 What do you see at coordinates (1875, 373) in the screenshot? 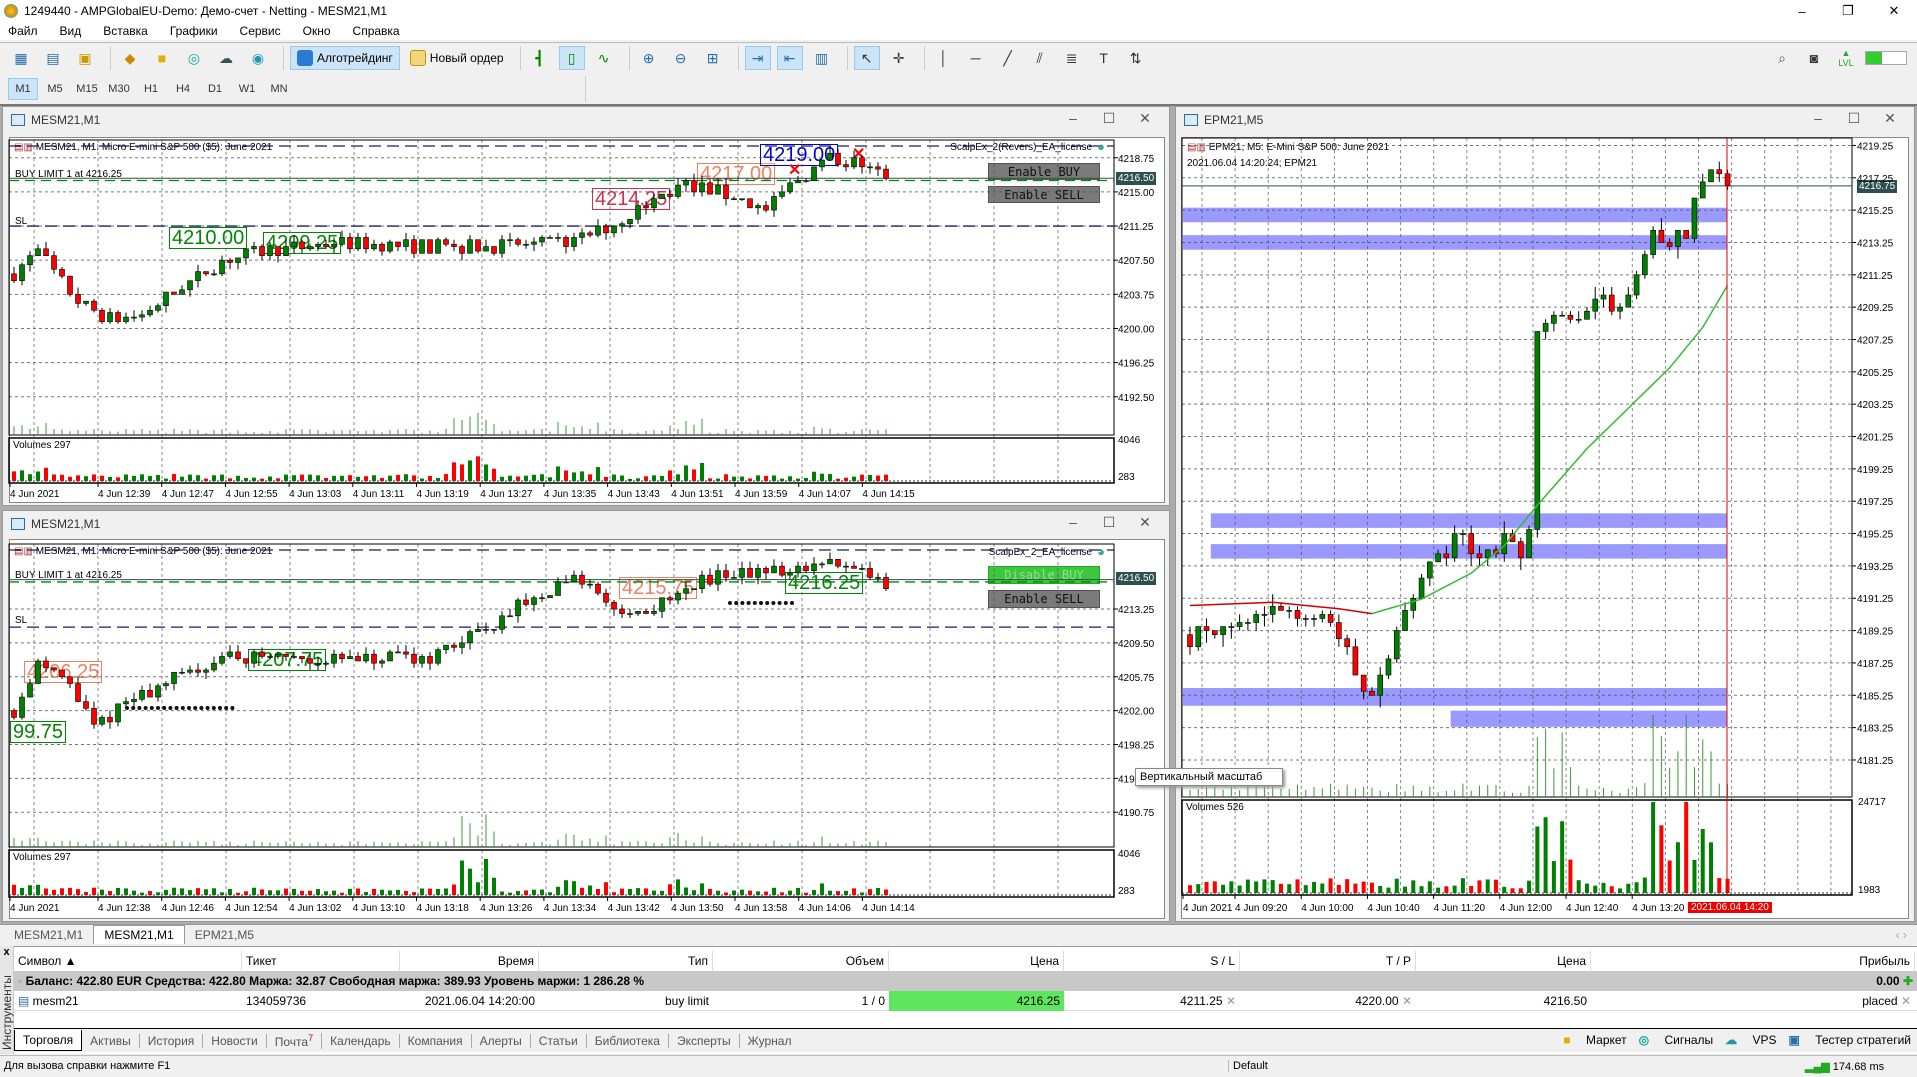
I see `price-axis-label: 4205.25` at bounding box center [1875, 373].